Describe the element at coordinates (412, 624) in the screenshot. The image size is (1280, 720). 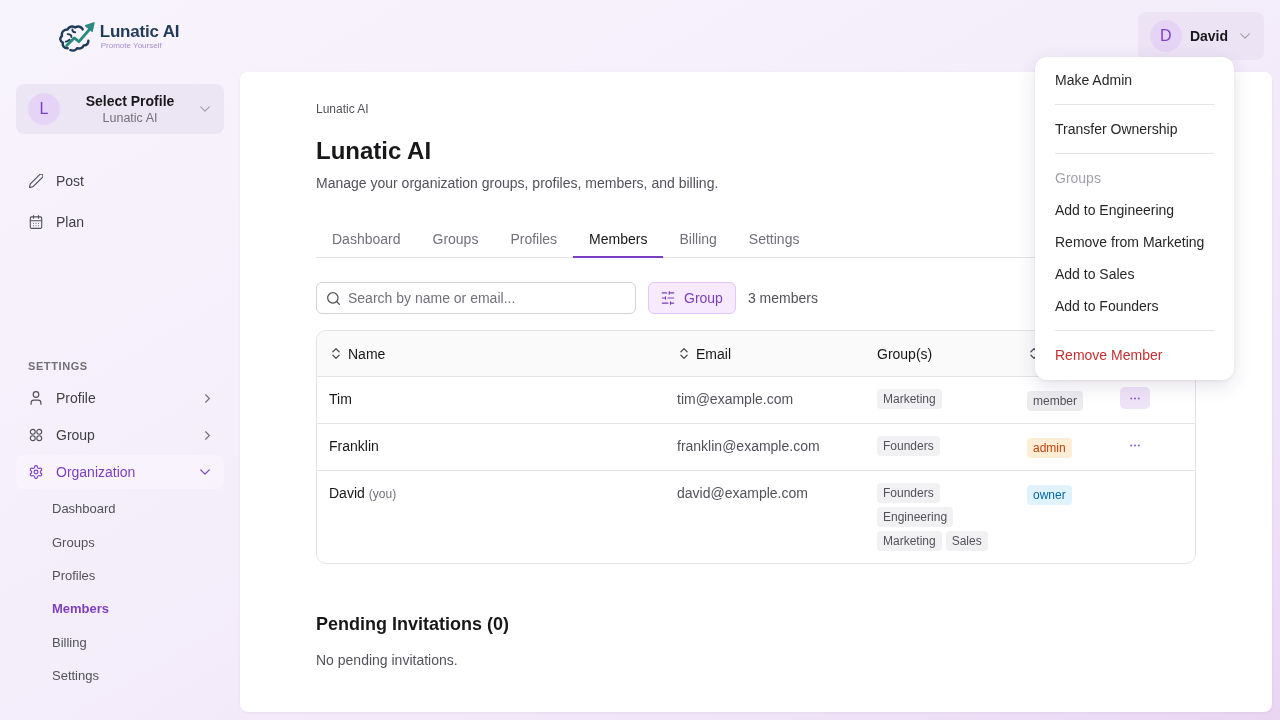
I see `section-title: Pending Invitations (0)` at that location.